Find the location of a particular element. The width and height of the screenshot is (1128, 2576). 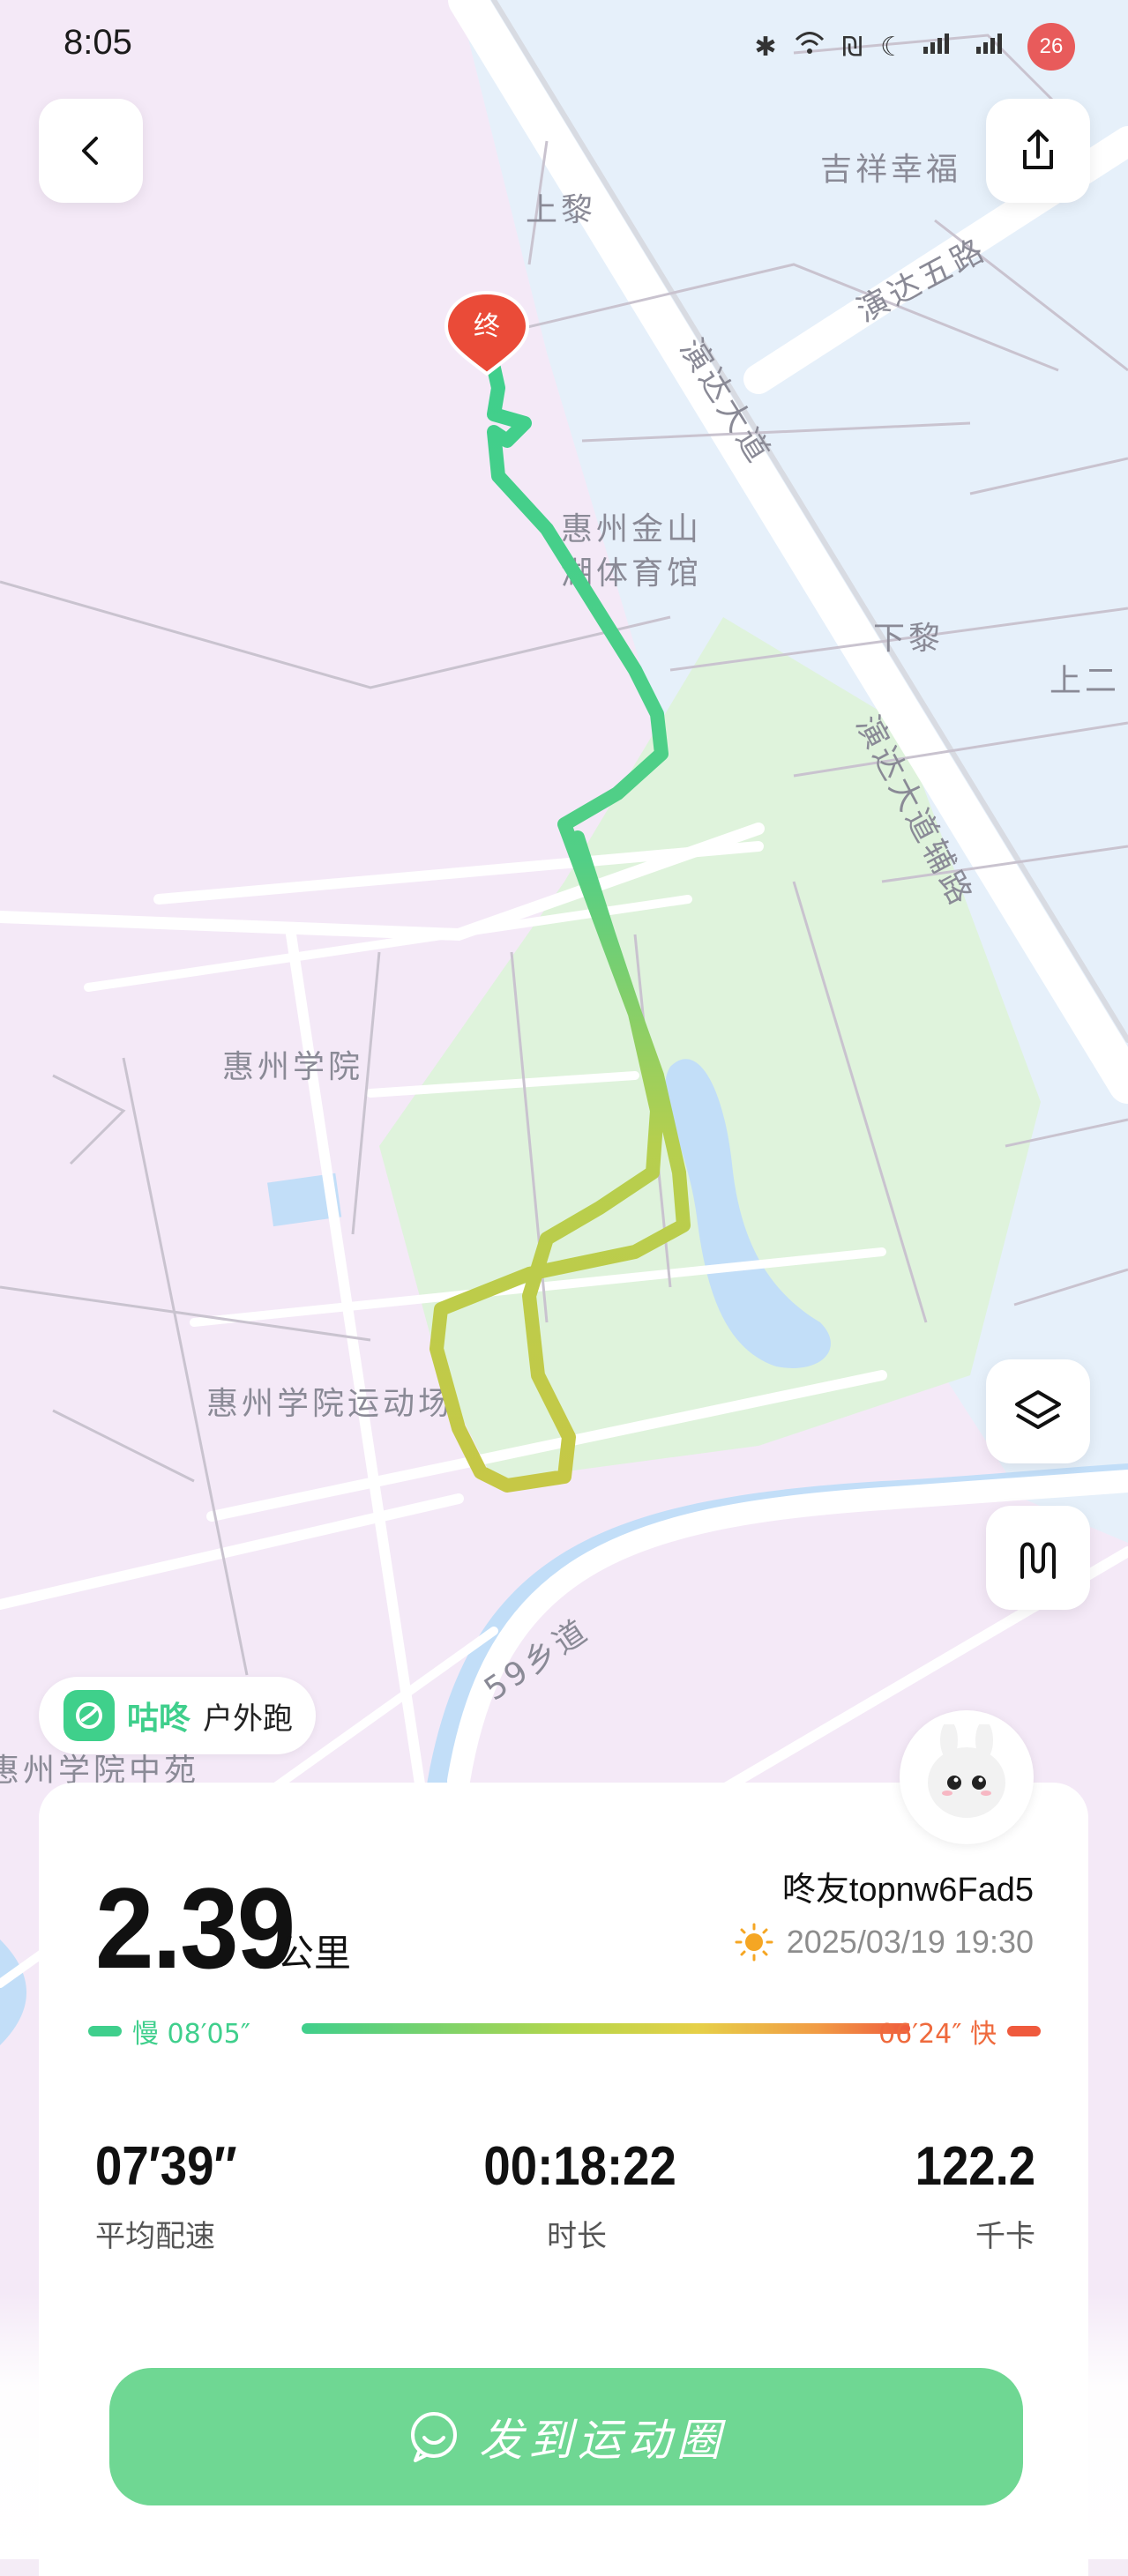

stat-label: 平均配速 is located at coordinates (155, 2237).